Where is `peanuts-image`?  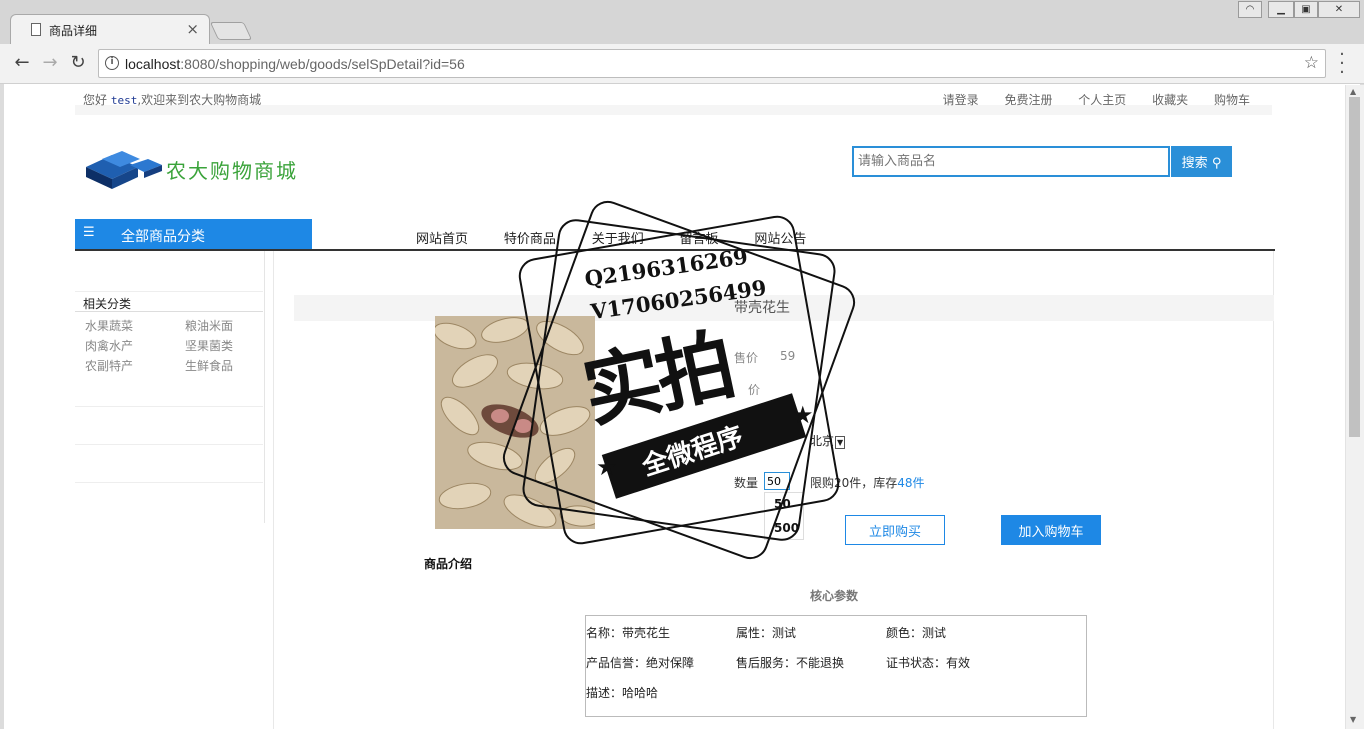 peanuts-image is located at coordinates (515, 422).